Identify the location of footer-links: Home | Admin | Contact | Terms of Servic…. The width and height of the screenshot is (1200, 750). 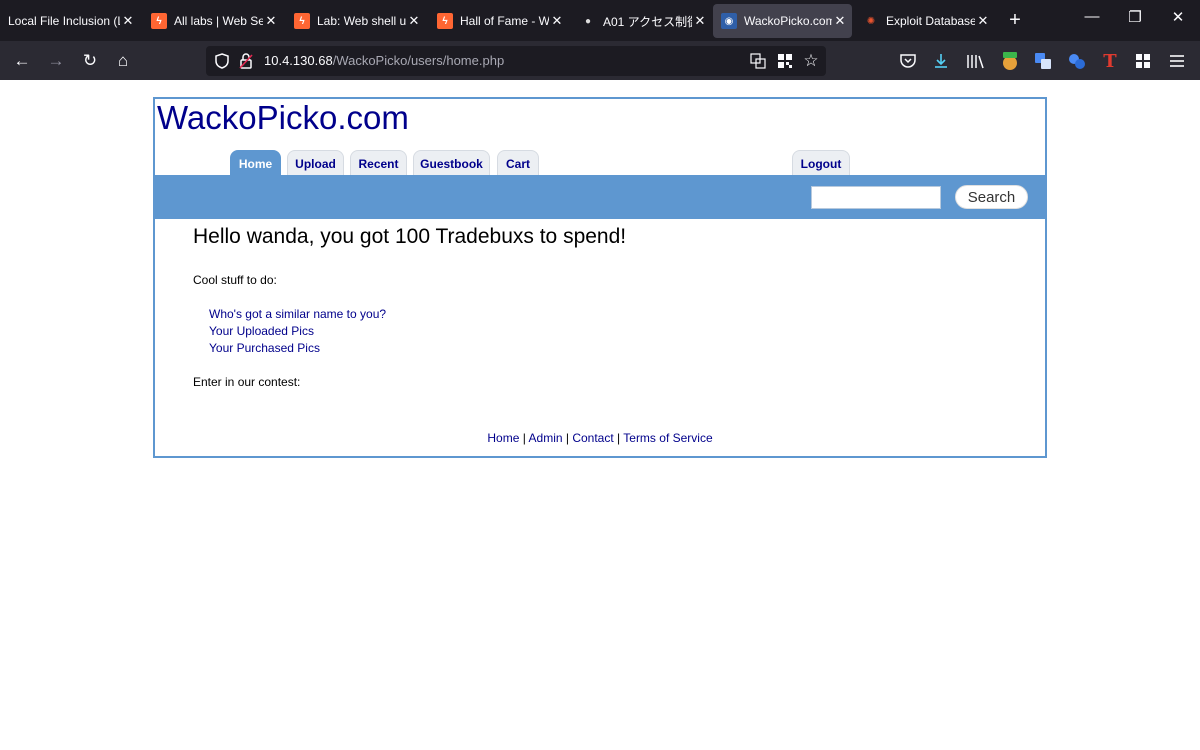
(600, 438).